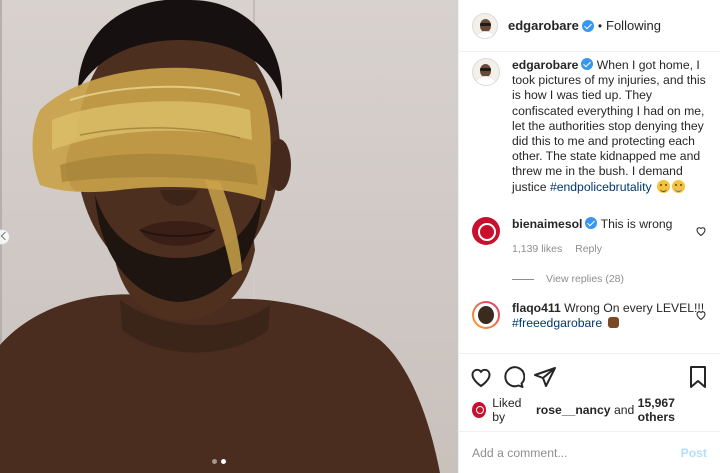  I want to click on likes-summary: Liked by rose__nancy and 15,967 others, so click(589, 410).